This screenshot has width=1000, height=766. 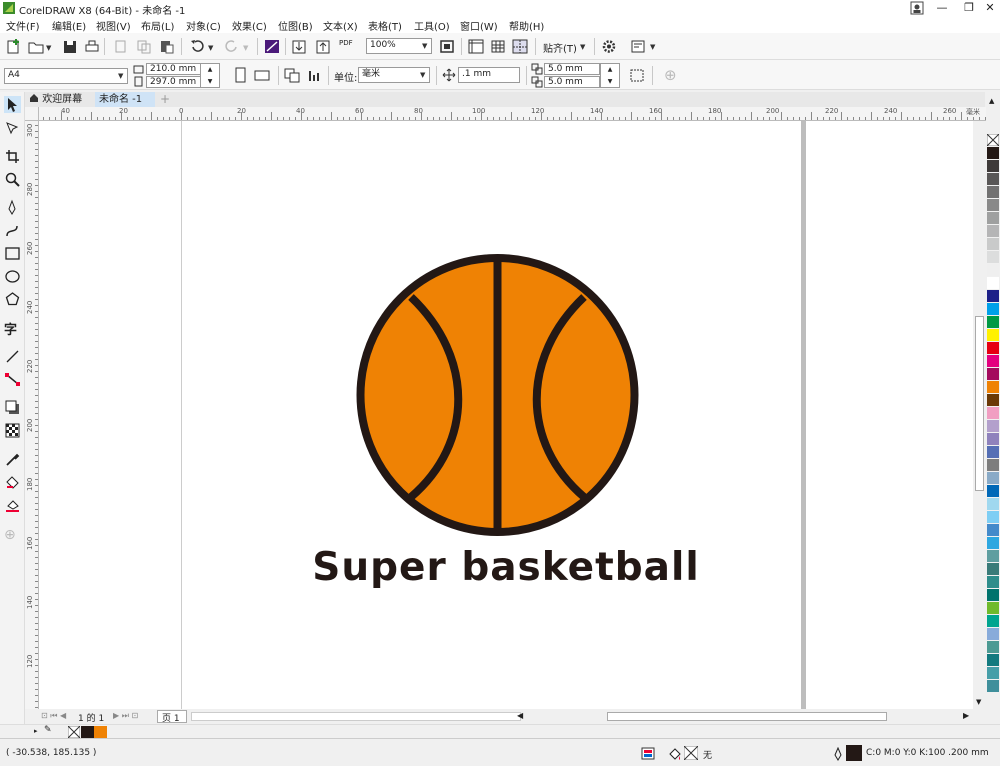 I want to click on minimize-button: —, so click(x=942, y=8).